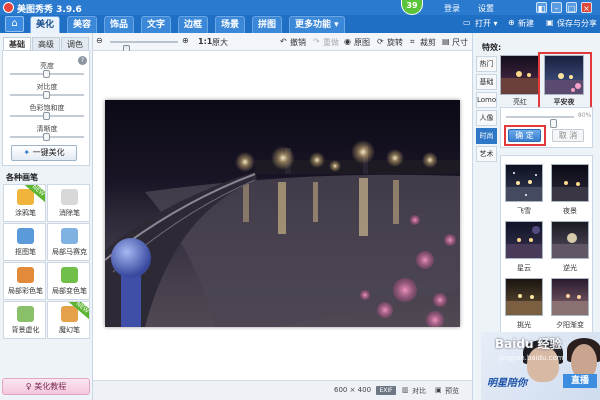 The width and height of the screenshot is (600, 400). Describe the element at coordinates (486, 154) in the screenshot. I see `category-art: 艺术` at that location.